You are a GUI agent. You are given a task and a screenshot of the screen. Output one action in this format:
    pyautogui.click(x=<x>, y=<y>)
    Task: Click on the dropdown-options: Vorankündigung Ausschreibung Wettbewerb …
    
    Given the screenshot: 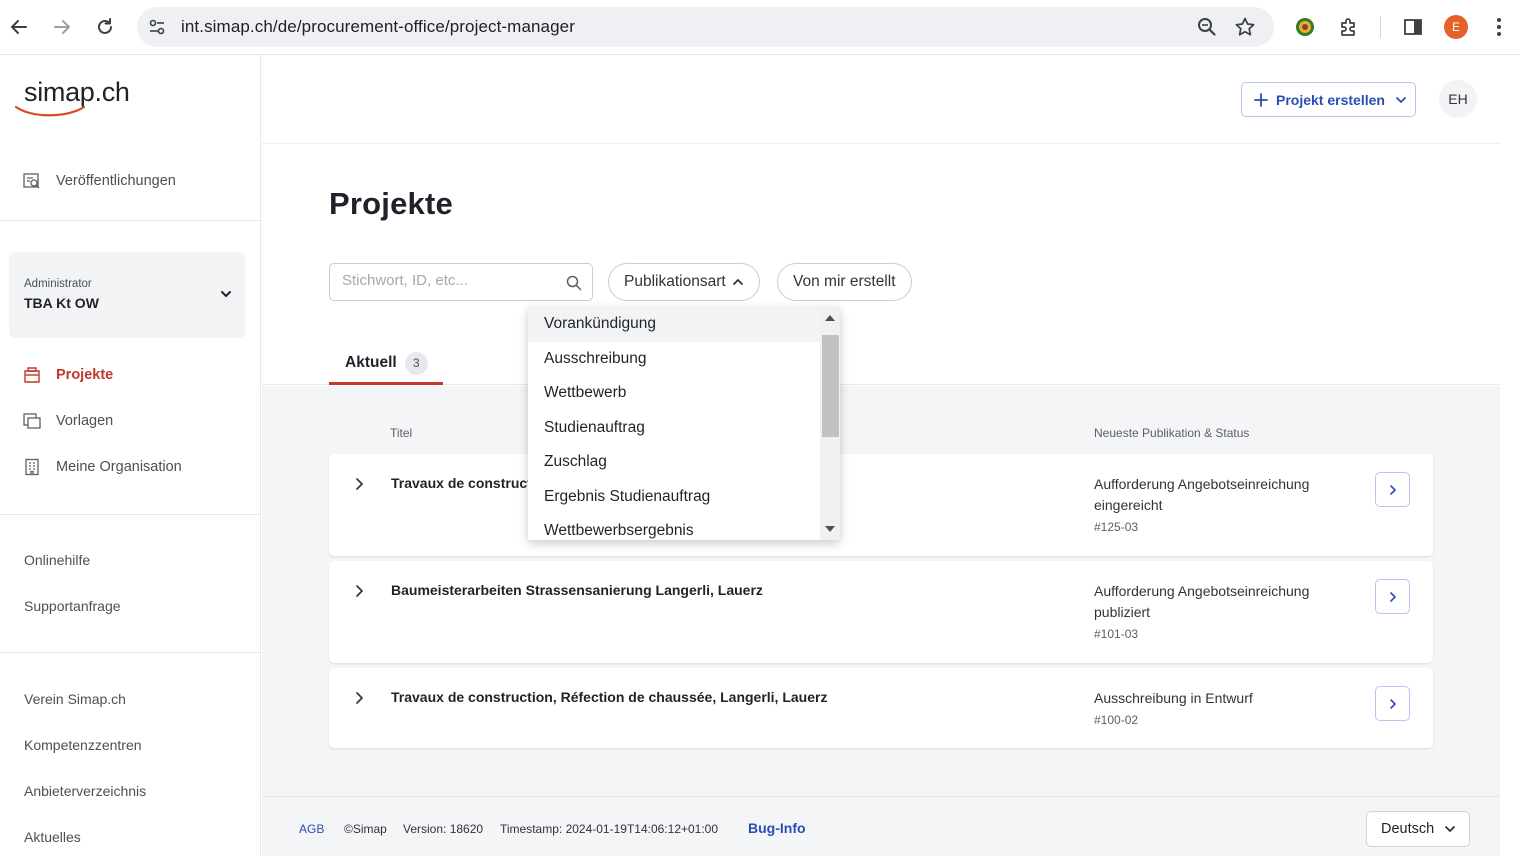 What is the action you would take?
    pyautogui.click(x=674, y=423)
    